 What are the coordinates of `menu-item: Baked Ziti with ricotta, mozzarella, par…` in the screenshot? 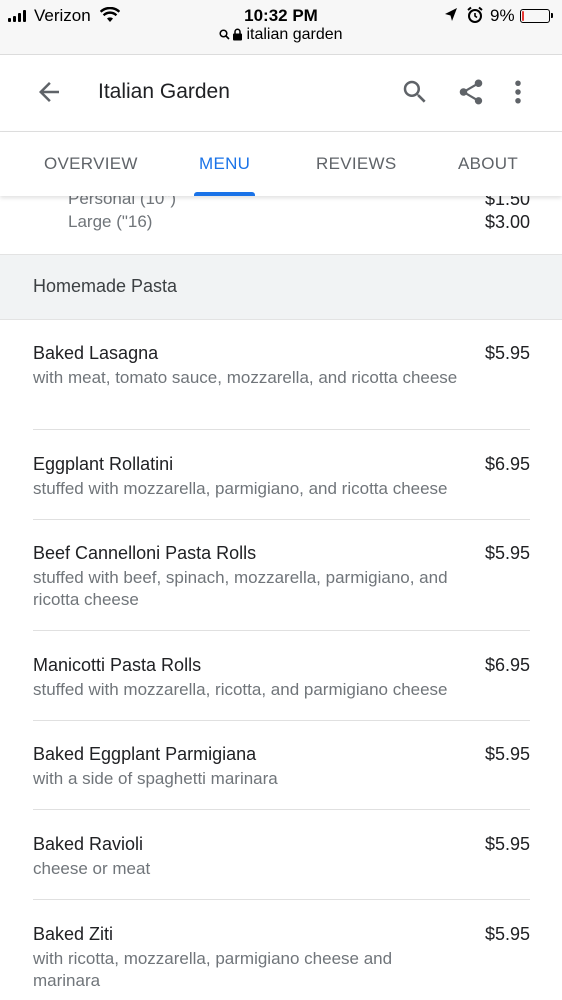 It's located at (281, 957).